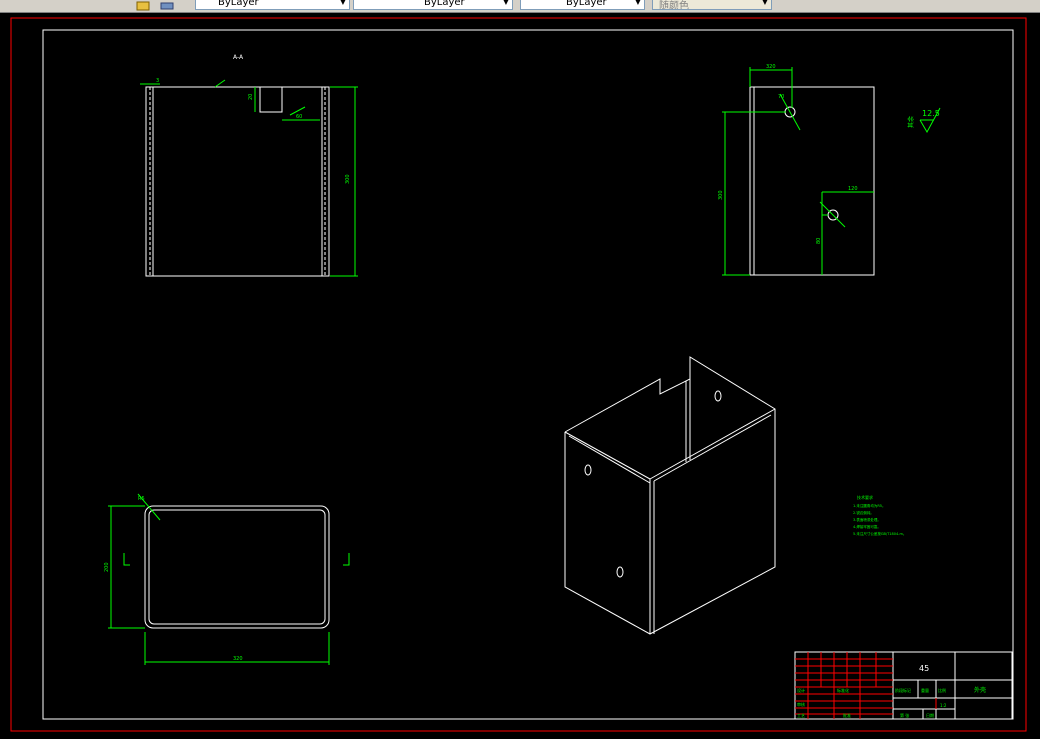  Describe the element at coordinates (853, 189) in the screenshot. I see `dim-hole-right-w: 120` at that location.